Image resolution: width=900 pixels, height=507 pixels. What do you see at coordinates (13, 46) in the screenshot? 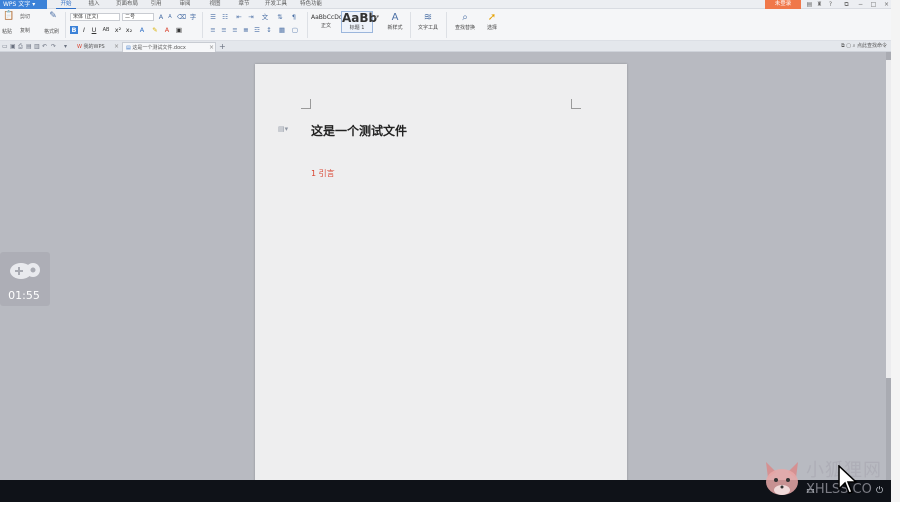
I see `save-icon: ▣` at bounding box center [13, 46].